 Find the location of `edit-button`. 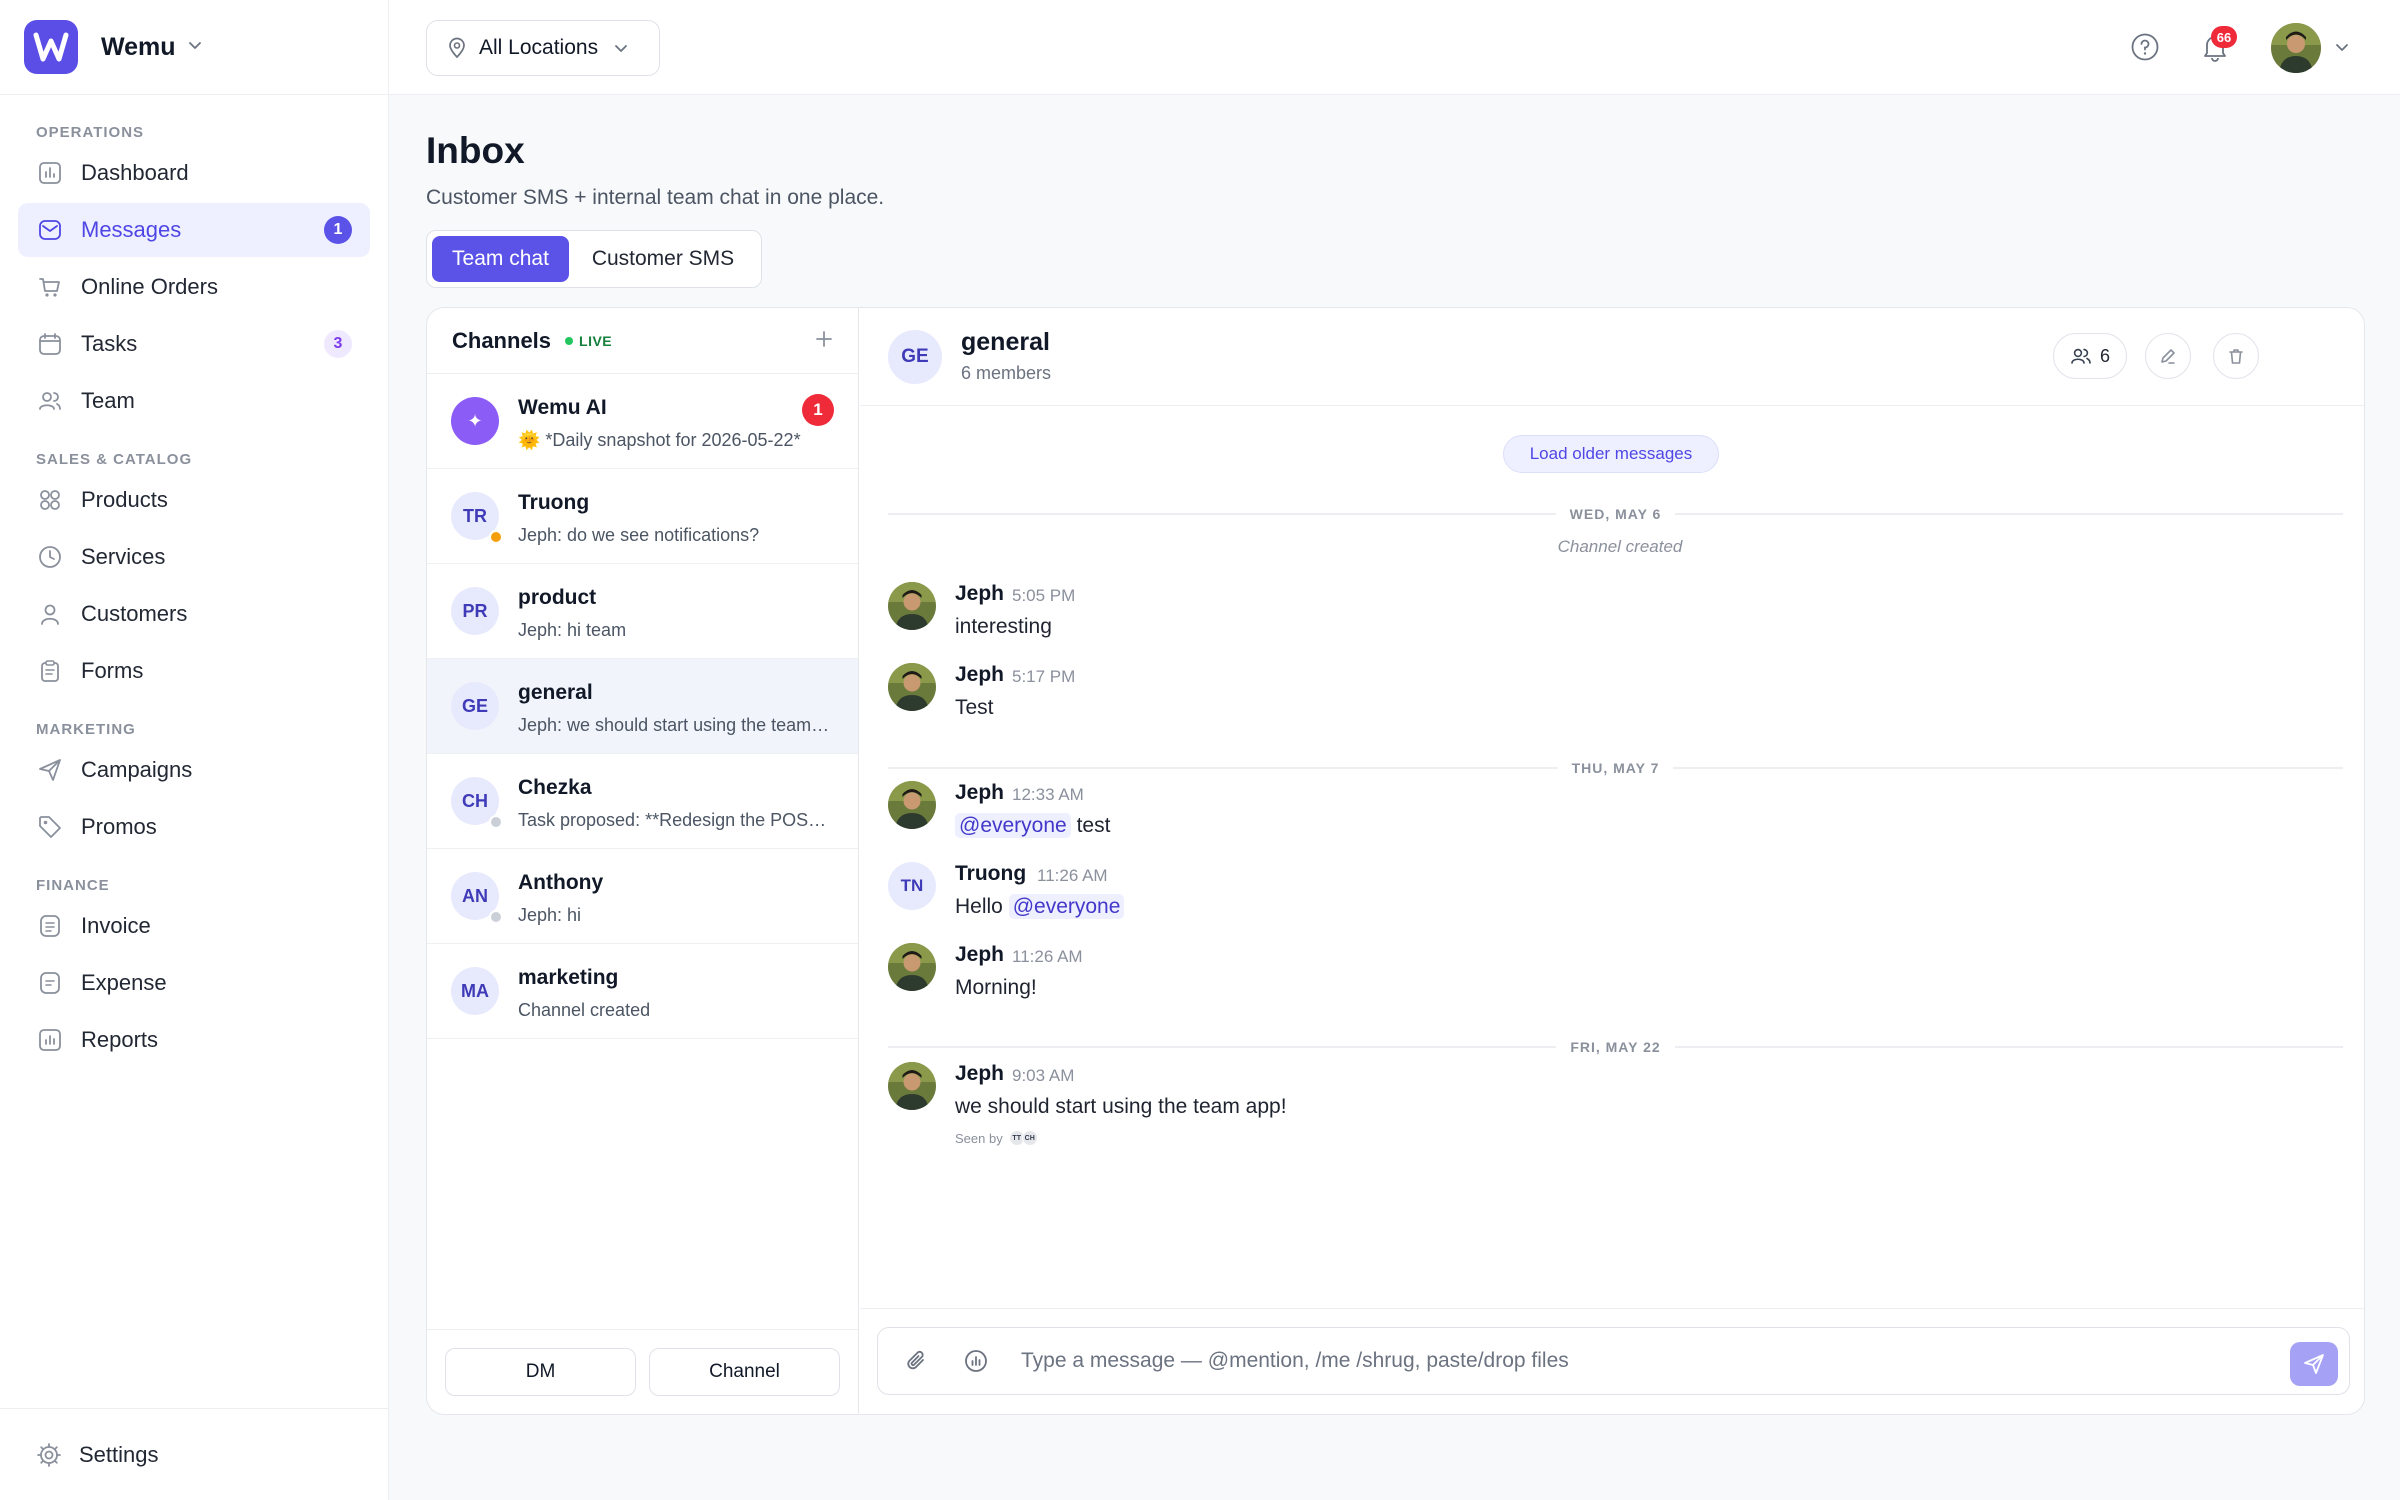

edit-button is located at coordinates (2168, 356).